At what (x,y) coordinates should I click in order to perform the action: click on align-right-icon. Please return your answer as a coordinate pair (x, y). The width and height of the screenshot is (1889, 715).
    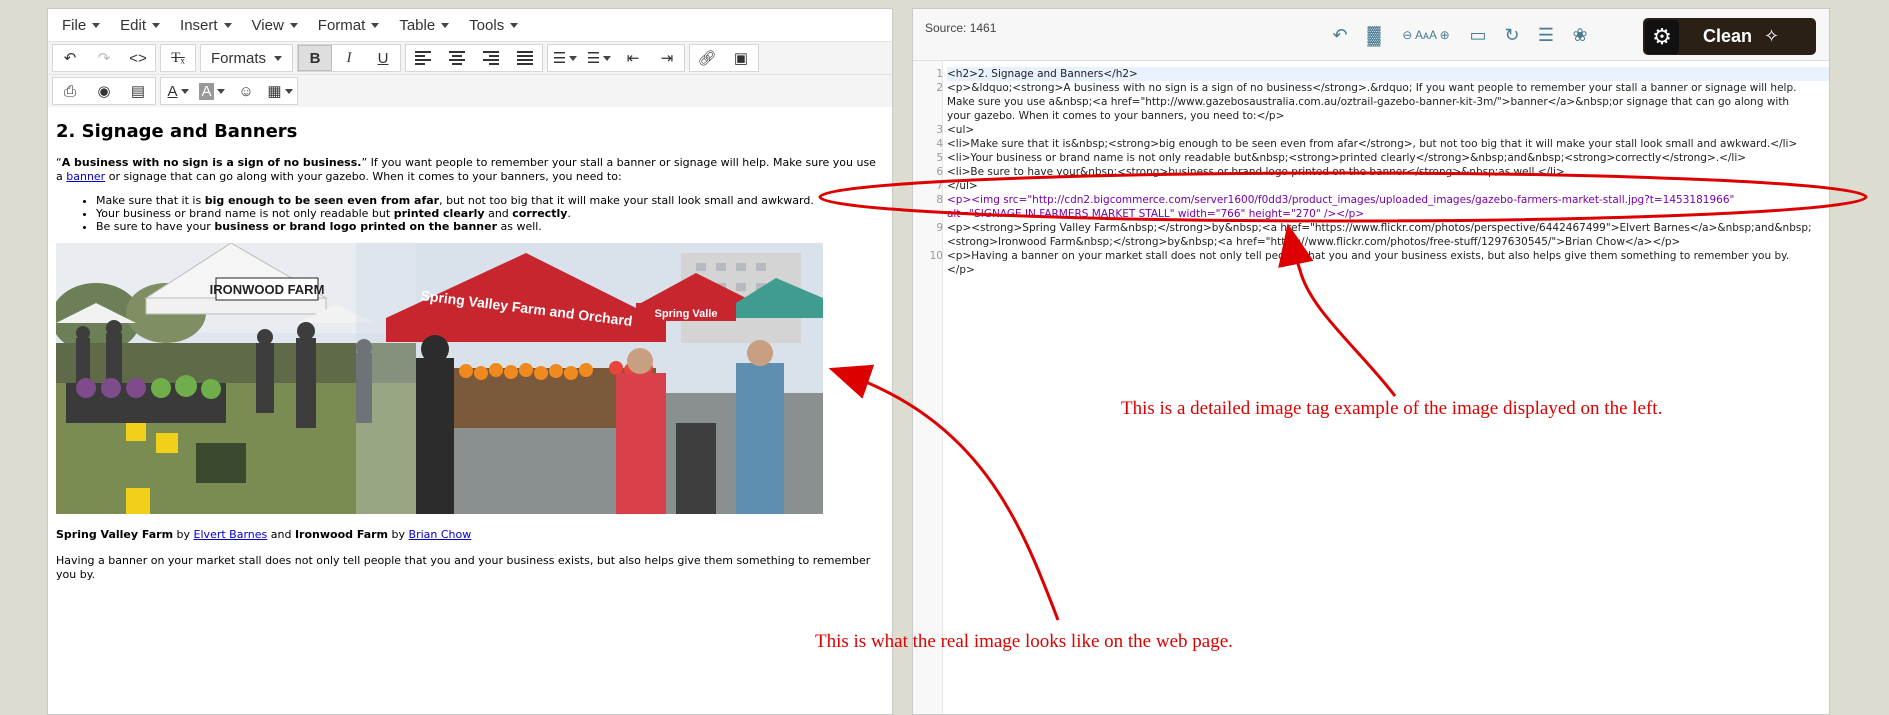
    Looking at the image, I should click on (491, 58).